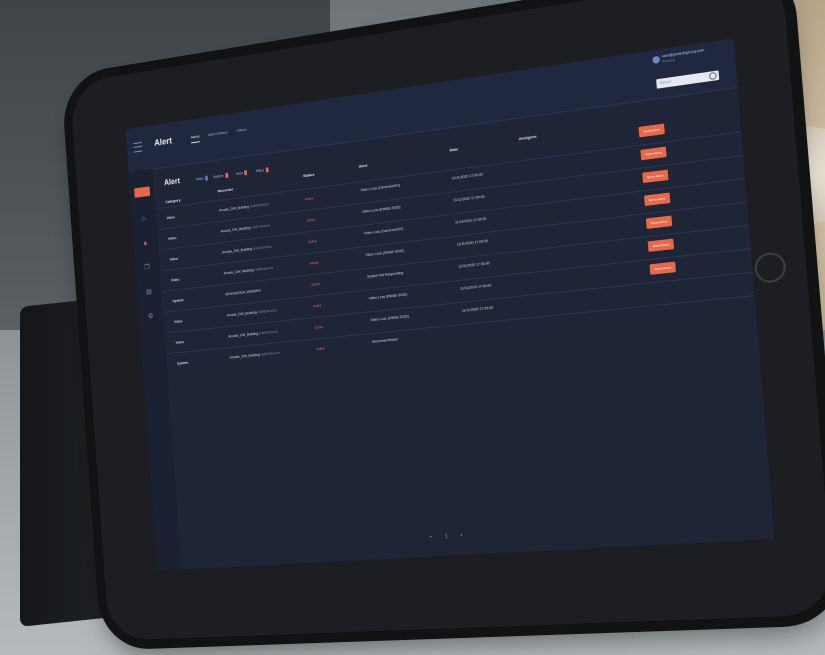 Image resolution: width=825 pixels, height=655 pixels. I want to click on tab-alert-history: Alert History, so click(218, 133).